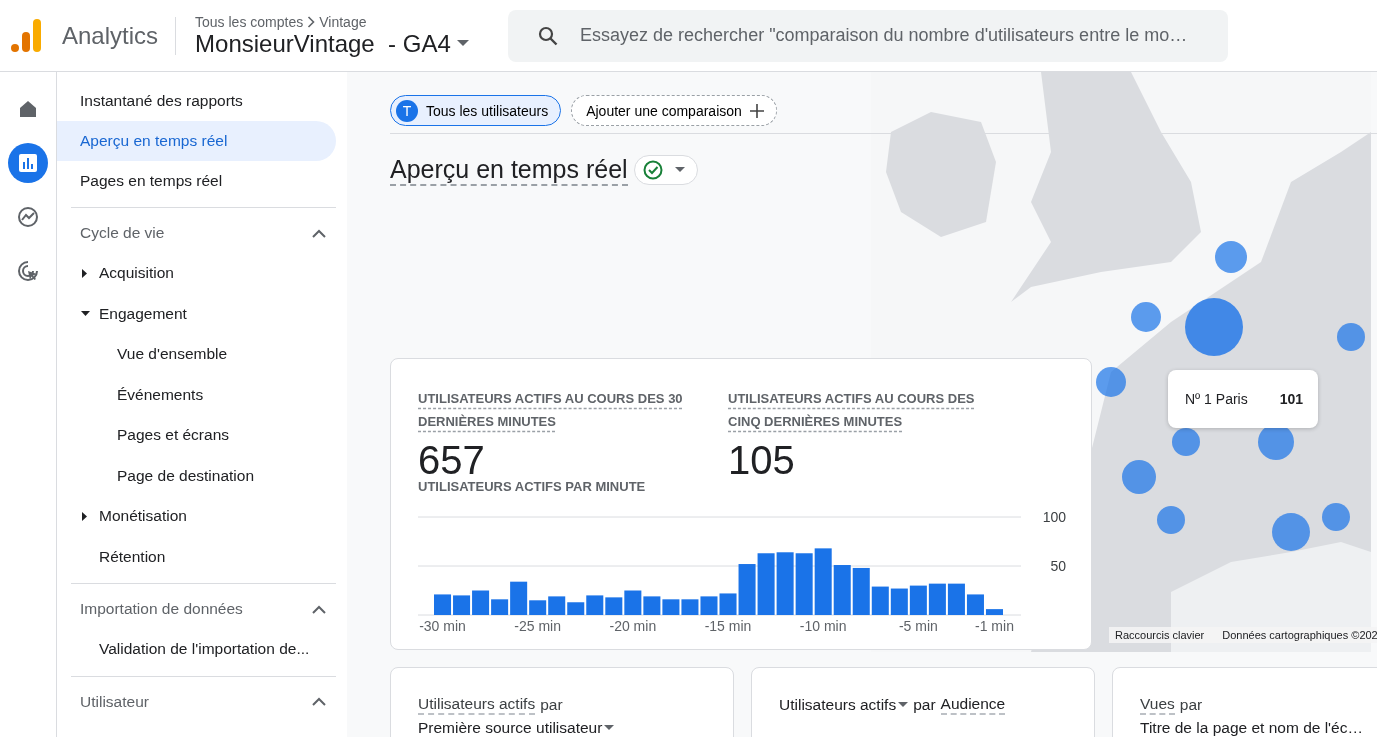  What do you see at coordinates (203, 516) in the screenshot?
I see `nav-item: Monétisation` at bounding box center [203, 516].